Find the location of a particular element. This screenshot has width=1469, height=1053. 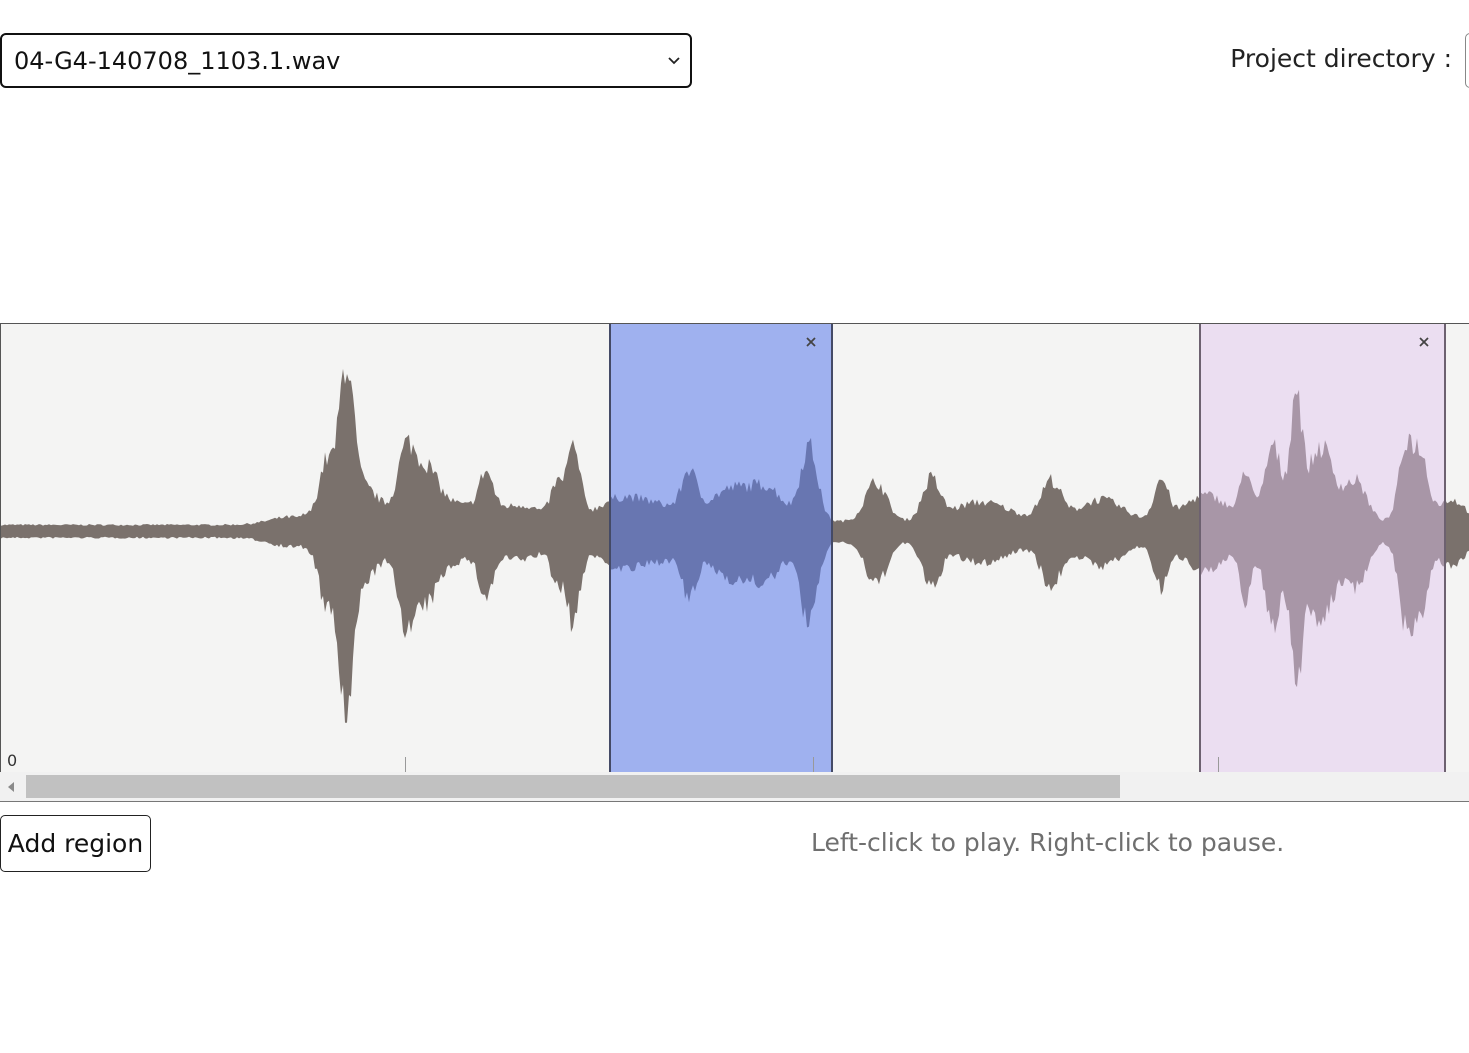

audio-file-select-value: 04-G4-140708_1103.1.wav is located at coordinates (177, 60).